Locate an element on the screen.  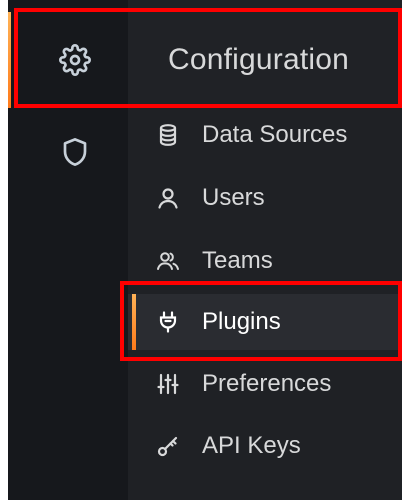
menu-item-label: Data Sources is located at coordinates (275, 134).